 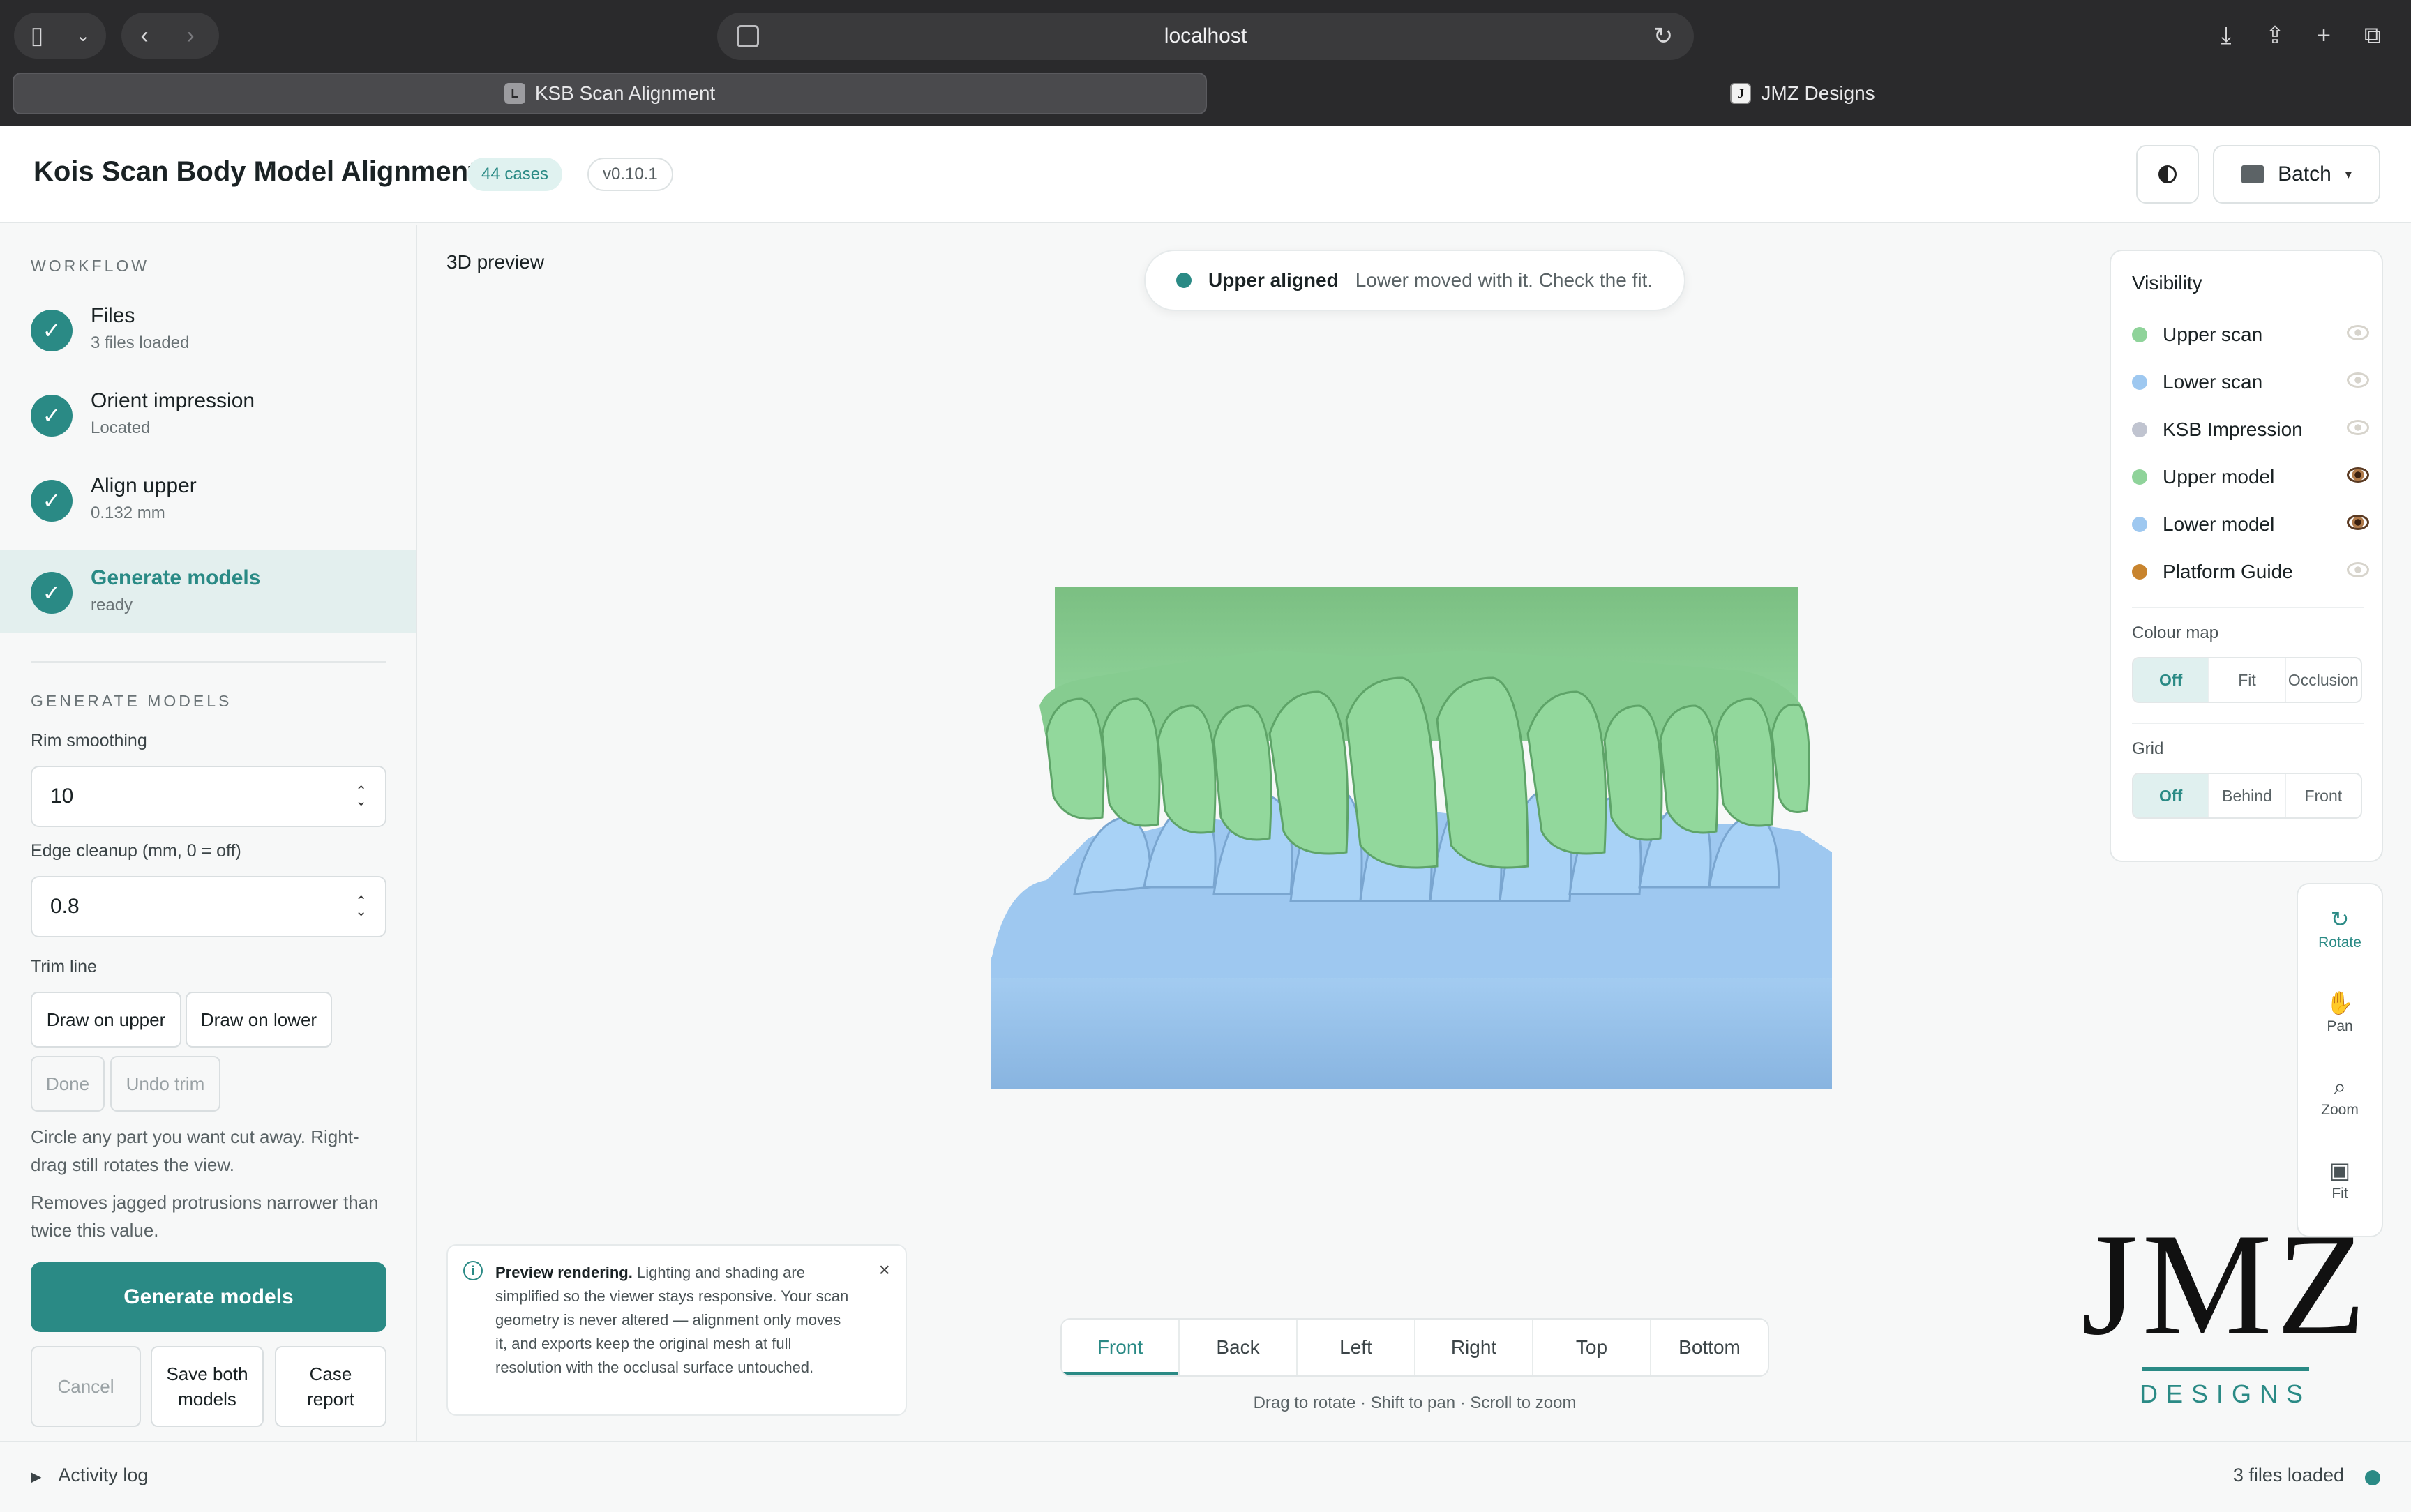 What do you see at coordinates (52, 330) in the screenshot?
I see `check-icon: ✓` at bounding box center [52, 330].